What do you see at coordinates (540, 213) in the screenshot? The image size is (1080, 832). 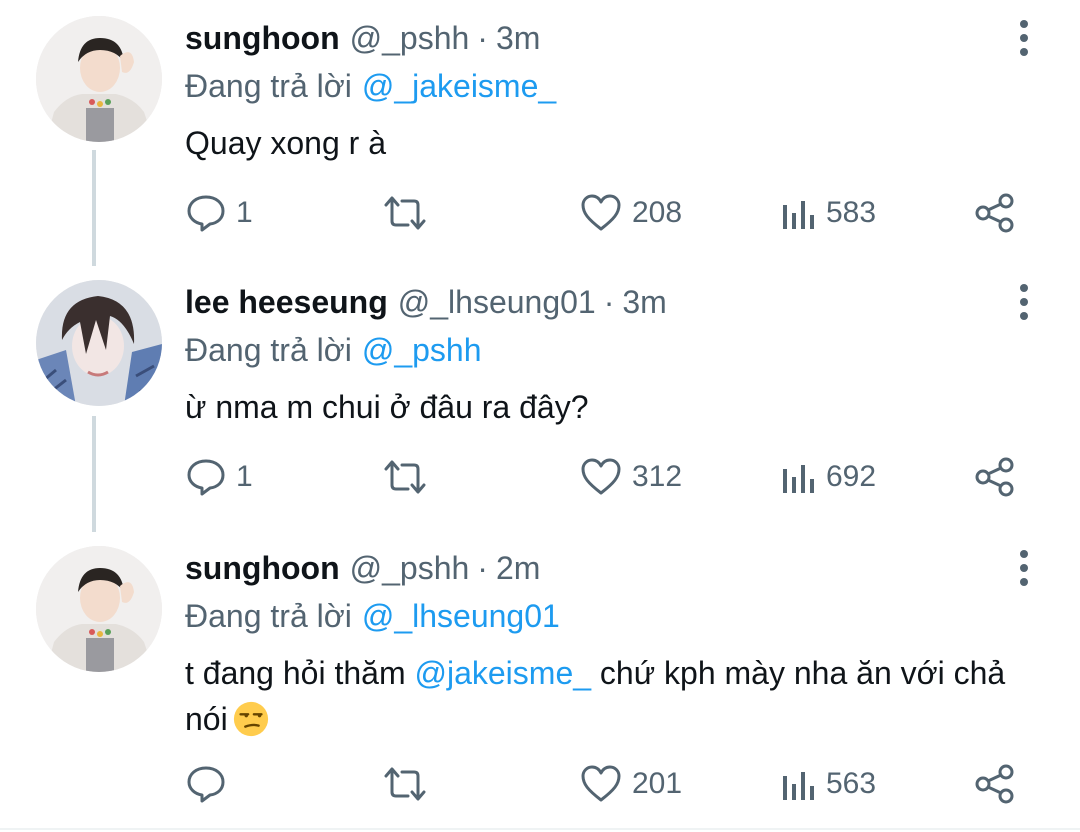 I see `action-bar: 1 208 583` at bounding box center [540, 213].